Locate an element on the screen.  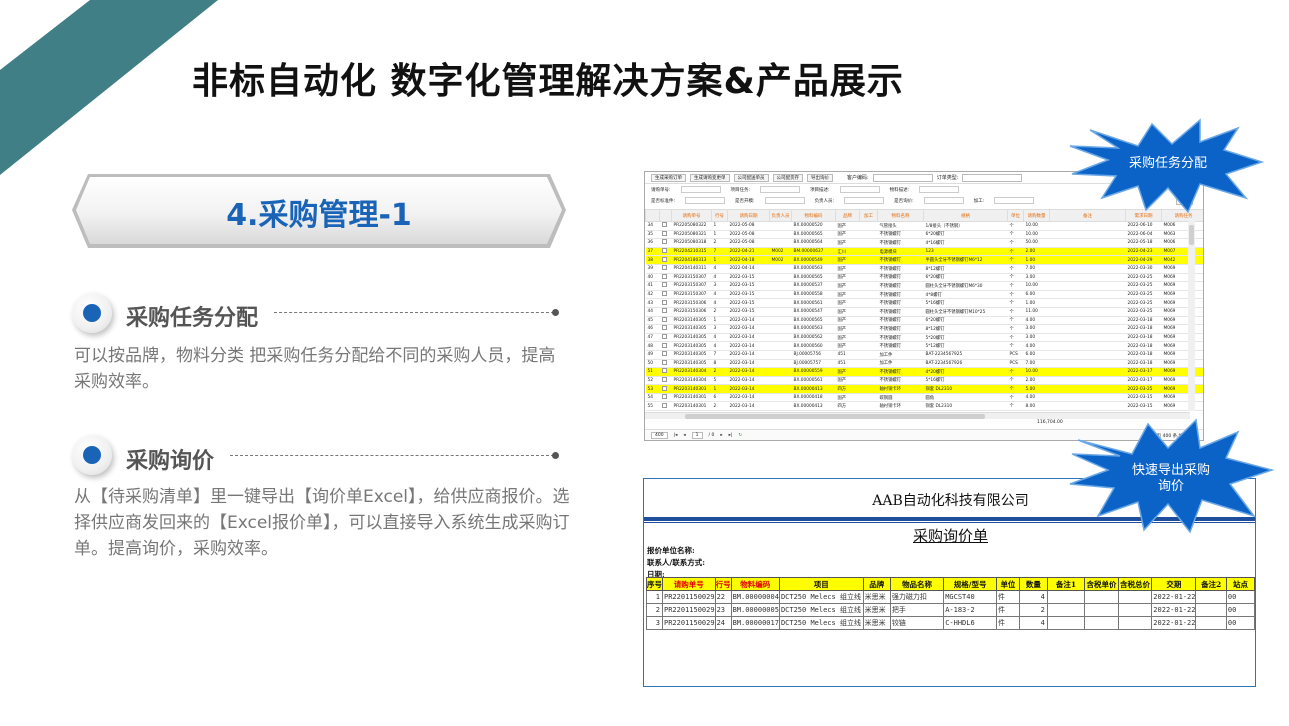
erp-column-header: 加工 is located at coordinates (868, 215).